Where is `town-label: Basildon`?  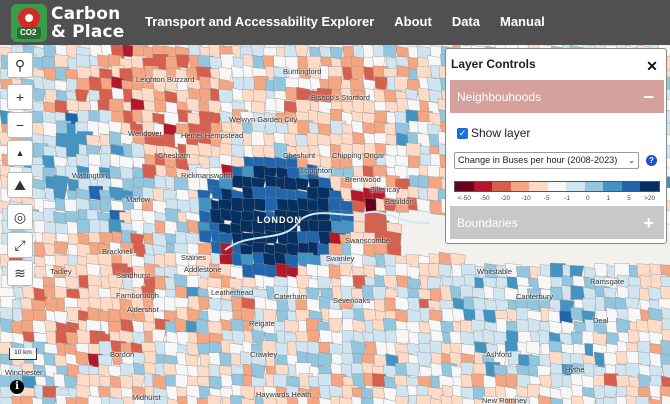 town-label: Basildon is located at coordinates (399, 201).